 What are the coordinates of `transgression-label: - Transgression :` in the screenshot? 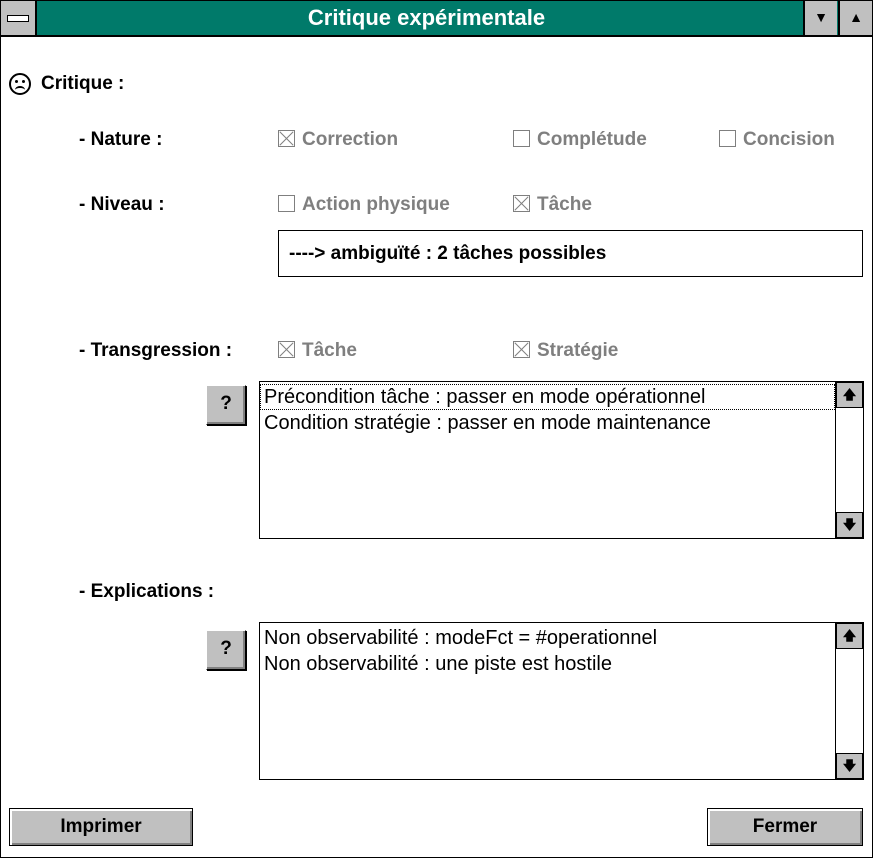 It's located at (156, 350).